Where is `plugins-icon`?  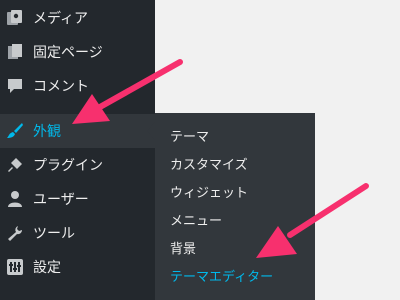
plugins-icon is located at coordinates (15, 165).